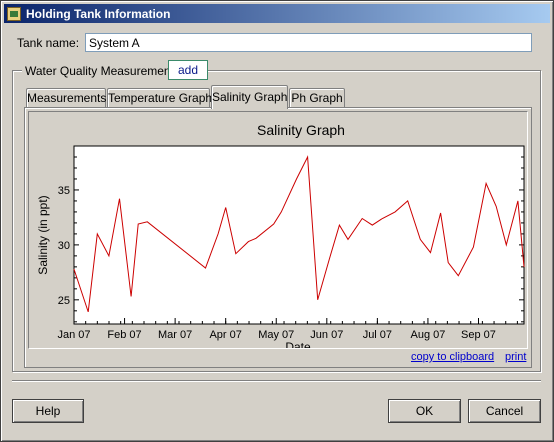 The height and width of the screenshot is (442, 554). What do you see at coordinates (277, 13) in the screenshot?
I see `title-bar: Holding Tank Information` at bounding box center [277, 13].